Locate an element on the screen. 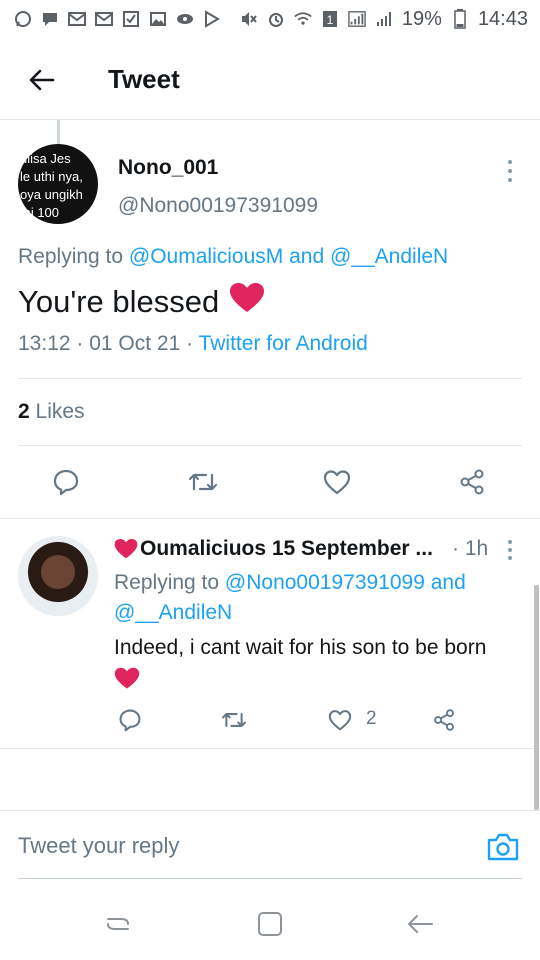  mention-link: @Nono00197391099 is located at coordinates (325, 582).